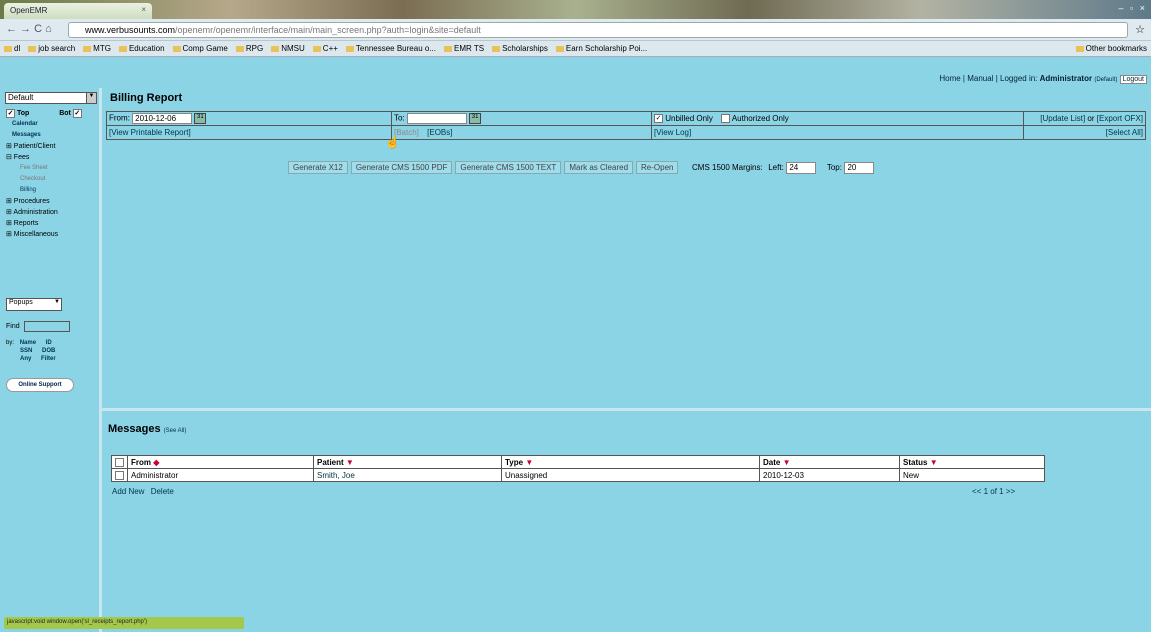 The width and height of the screenshot is (1151, 632). I want to click on select-all-checkbox, so click(119, 462).